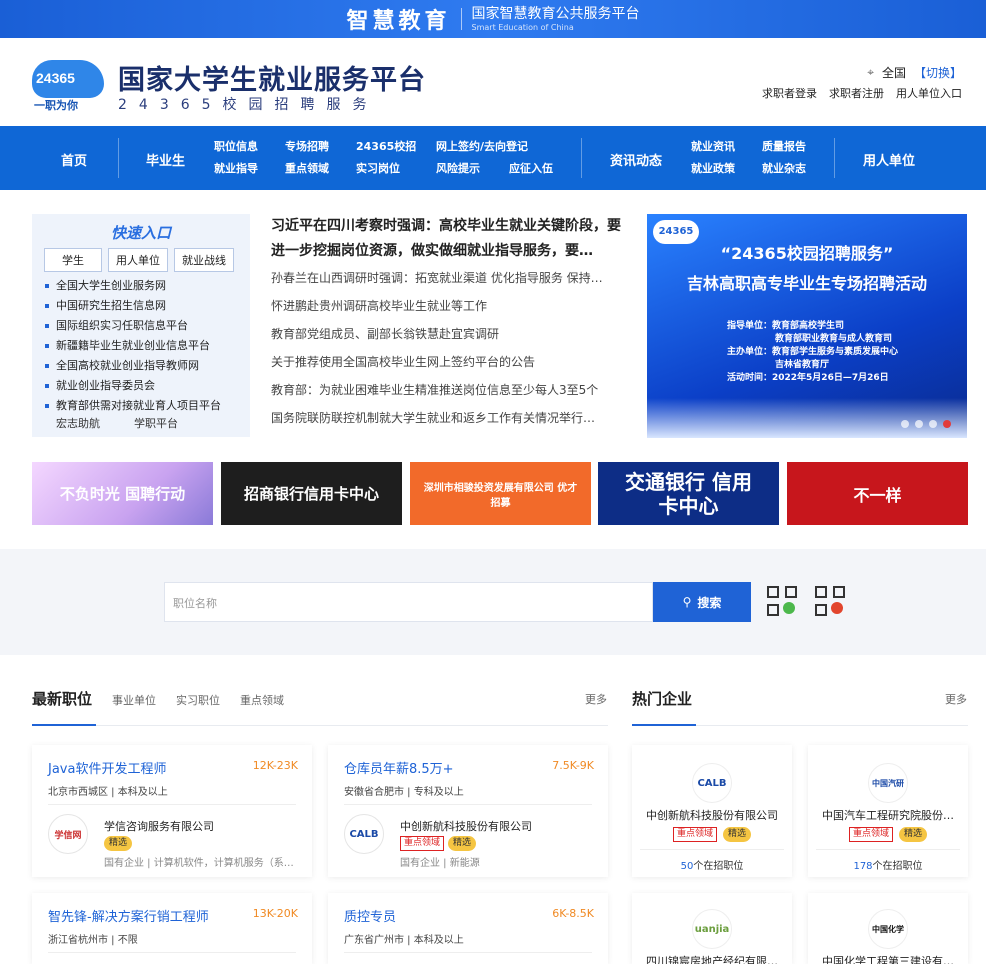 The image size is (986, 964). I want to click on nav-employment-news: 就业资讯, so click(713, 146).